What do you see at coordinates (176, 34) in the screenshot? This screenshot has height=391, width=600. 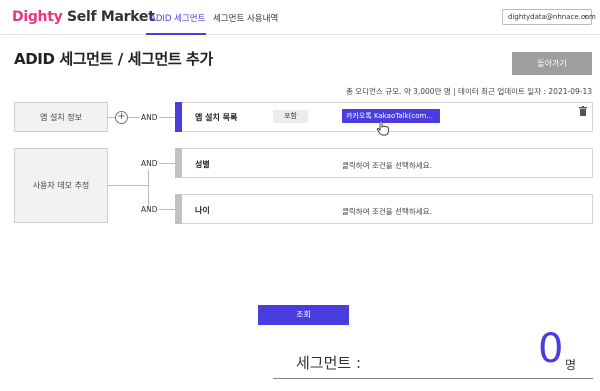 I see `active-tab-indicator` at bounding box center [176, 34].